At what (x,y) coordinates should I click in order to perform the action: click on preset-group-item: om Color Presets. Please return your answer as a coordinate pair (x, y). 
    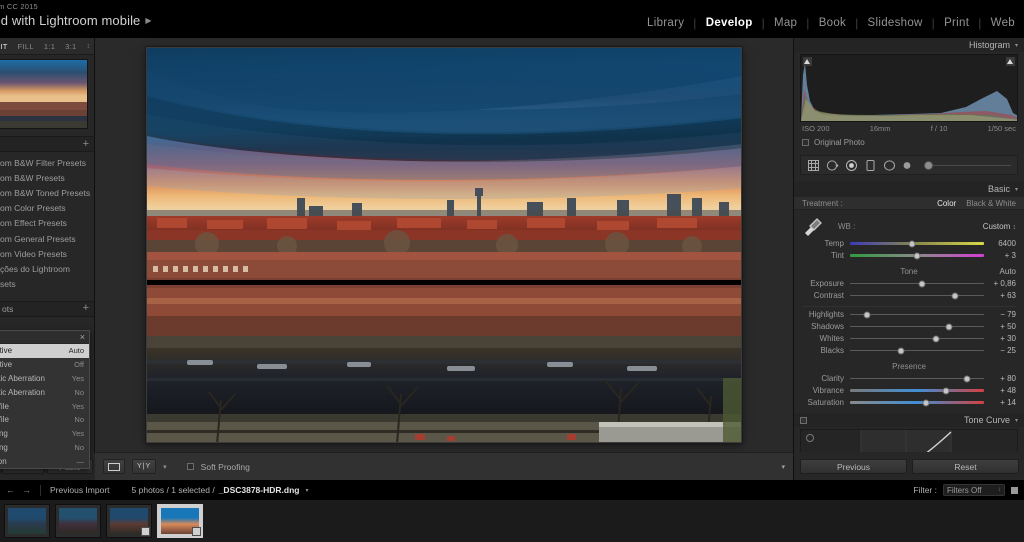
    Looking at the image, I should click on (47, 208).